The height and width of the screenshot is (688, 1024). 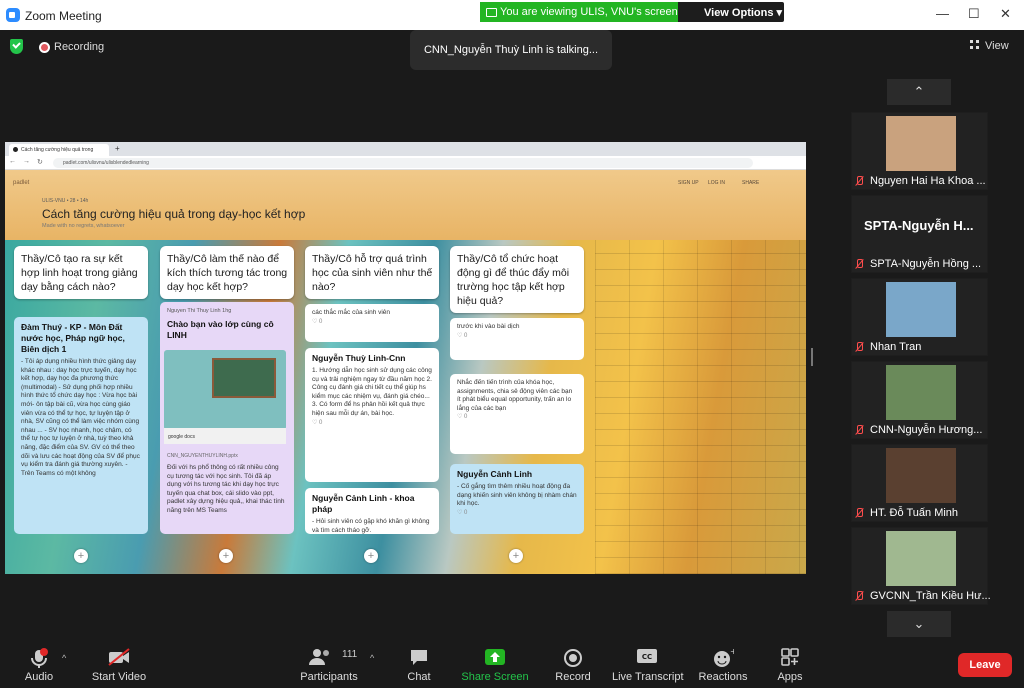 I want to click on minimize-button: —, so click(x=942, y=13).